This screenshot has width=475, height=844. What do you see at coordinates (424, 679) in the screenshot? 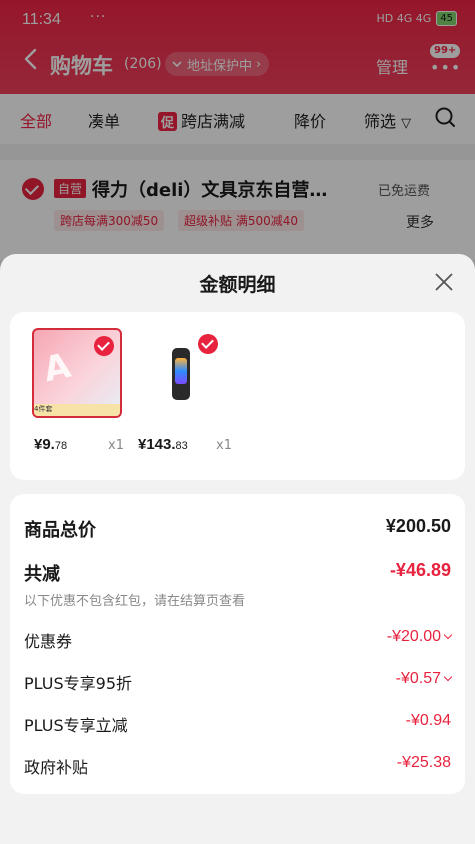
I see `discount-value: -¥0.57` at bounding box center [424, 679].